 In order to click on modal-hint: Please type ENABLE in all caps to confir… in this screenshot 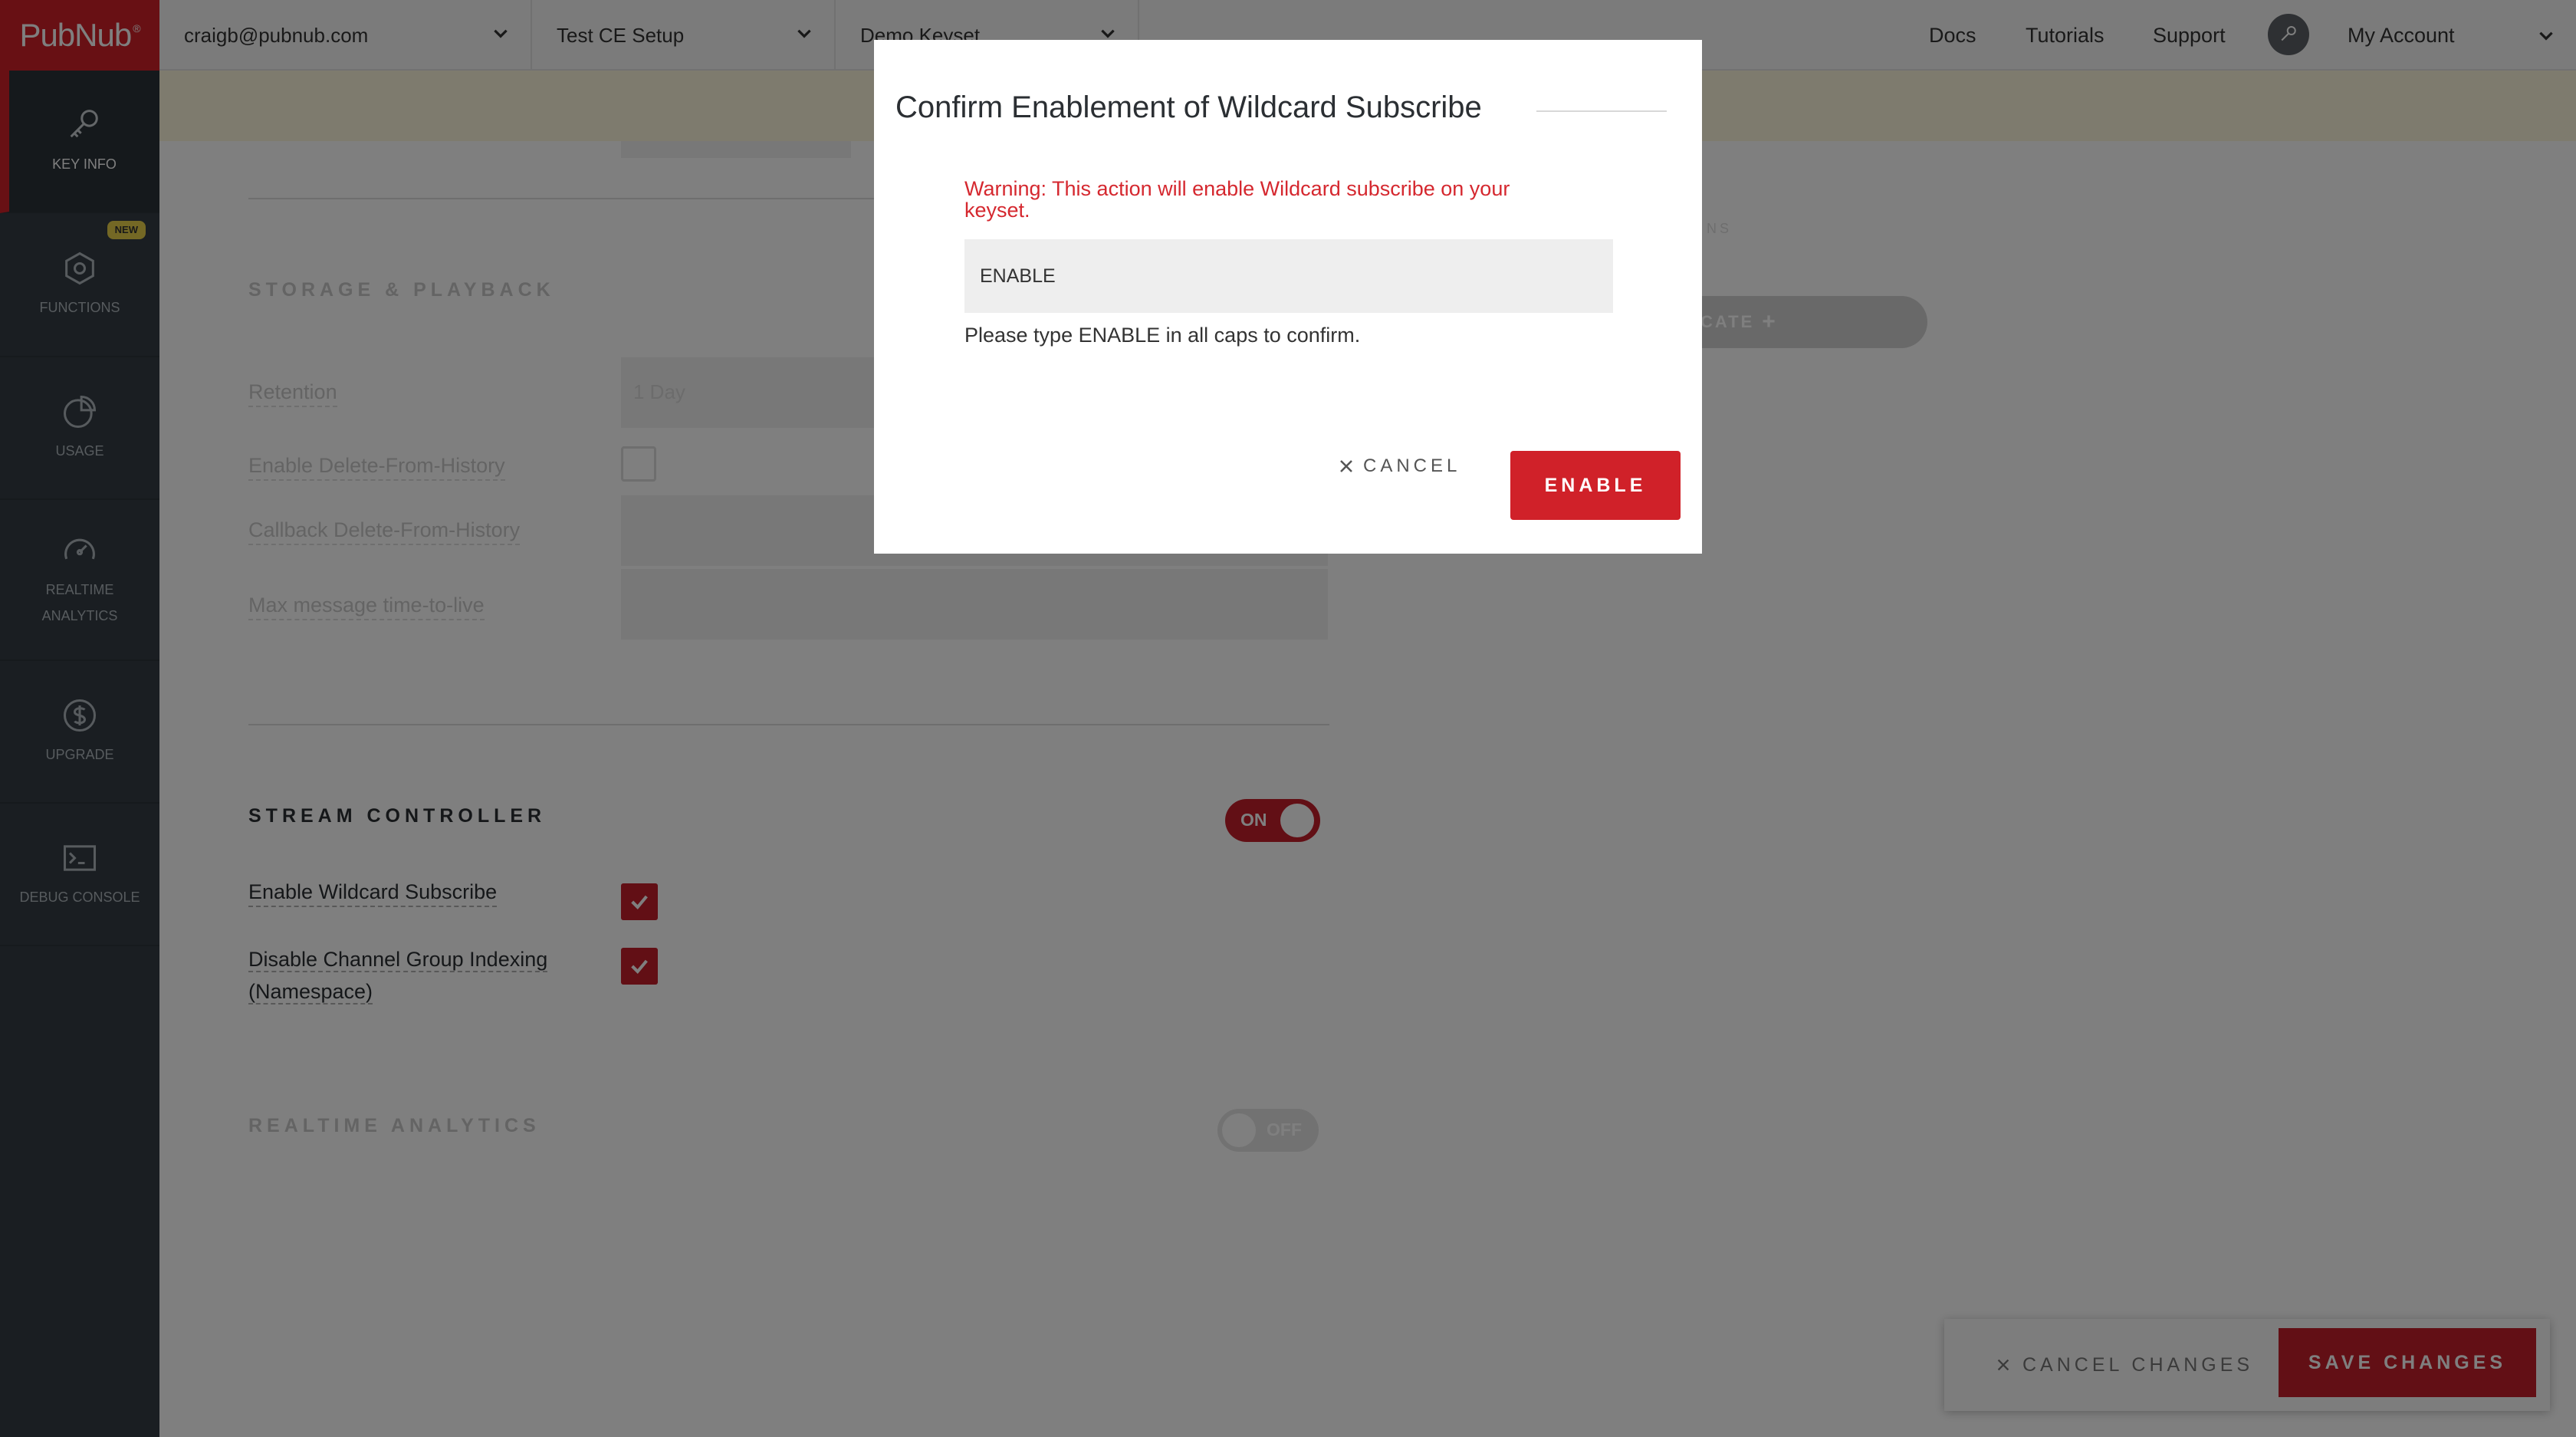, I will do `click(1162, 335)`.